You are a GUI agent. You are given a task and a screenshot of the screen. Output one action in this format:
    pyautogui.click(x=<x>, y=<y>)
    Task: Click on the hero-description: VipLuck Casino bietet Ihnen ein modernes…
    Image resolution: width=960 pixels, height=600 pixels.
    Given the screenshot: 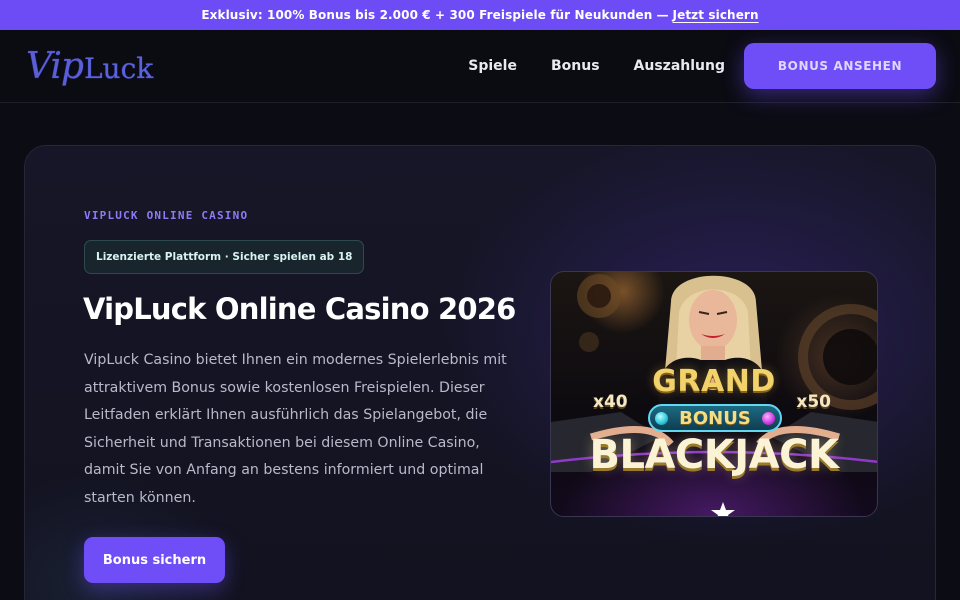 What is the action you would take?
    pyautogui.click(x=295, y=429)
    